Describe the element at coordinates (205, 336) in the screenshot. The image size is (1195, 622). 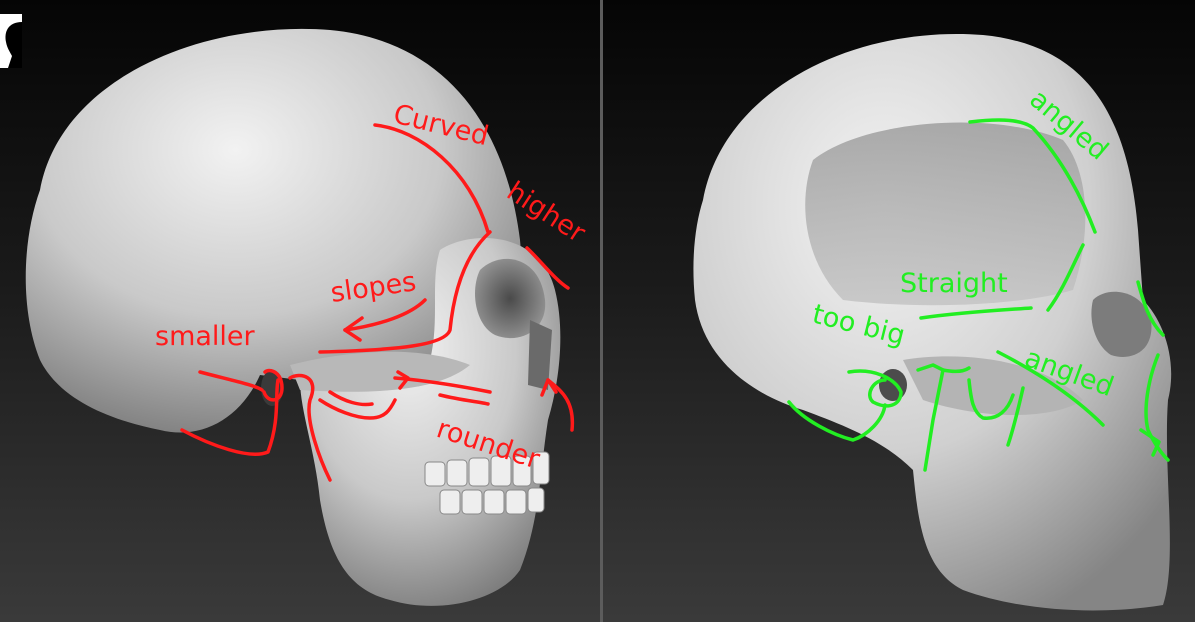
I see `smaller-note: smaller` at that location.